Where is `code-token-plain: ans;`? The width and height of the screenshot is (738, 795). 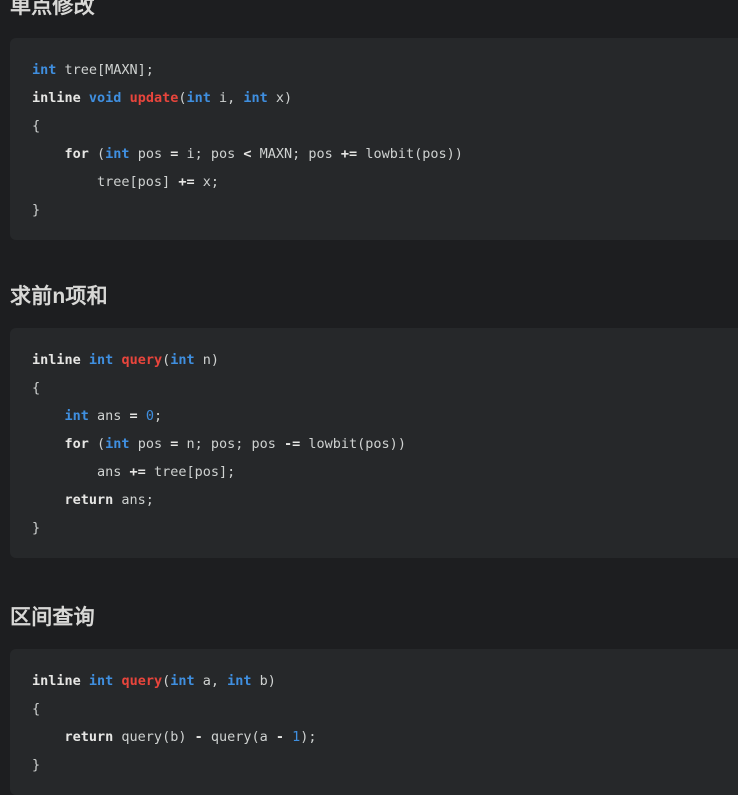 code-token-plain: ans; is located at coordinates (133, 500).